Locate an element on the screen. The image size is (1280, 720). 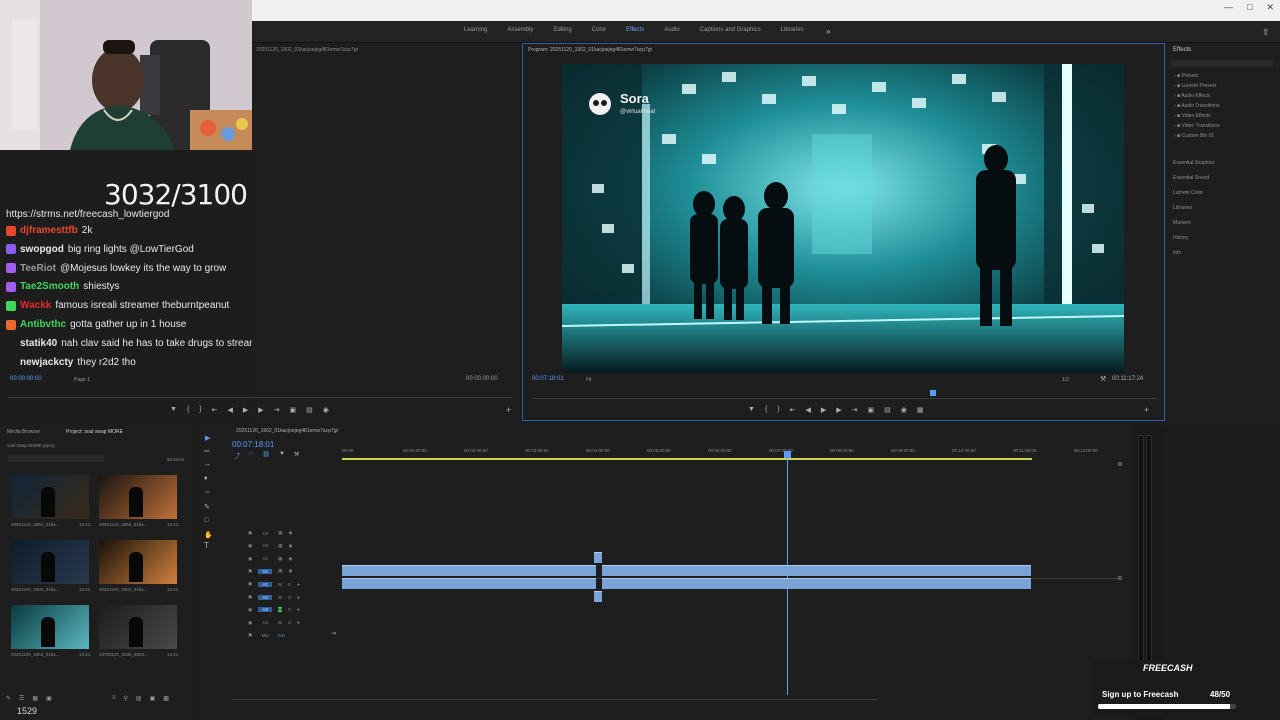
go-in-icon: ⇤ is located at coordinates (215, 410).